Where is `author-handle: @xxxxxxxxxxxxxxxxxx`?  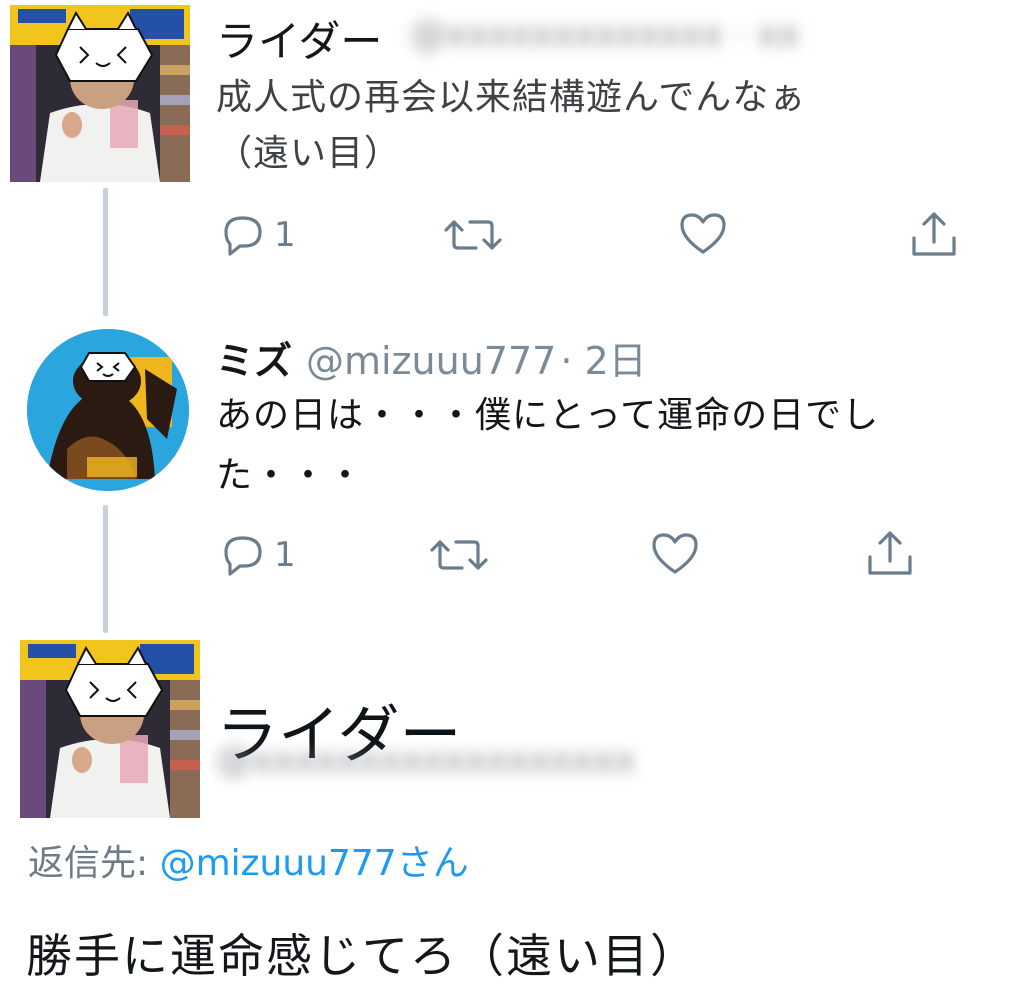 author-handle: @xxxxxxxxxxxxxxxxxx is located at coordinates (425, 760).